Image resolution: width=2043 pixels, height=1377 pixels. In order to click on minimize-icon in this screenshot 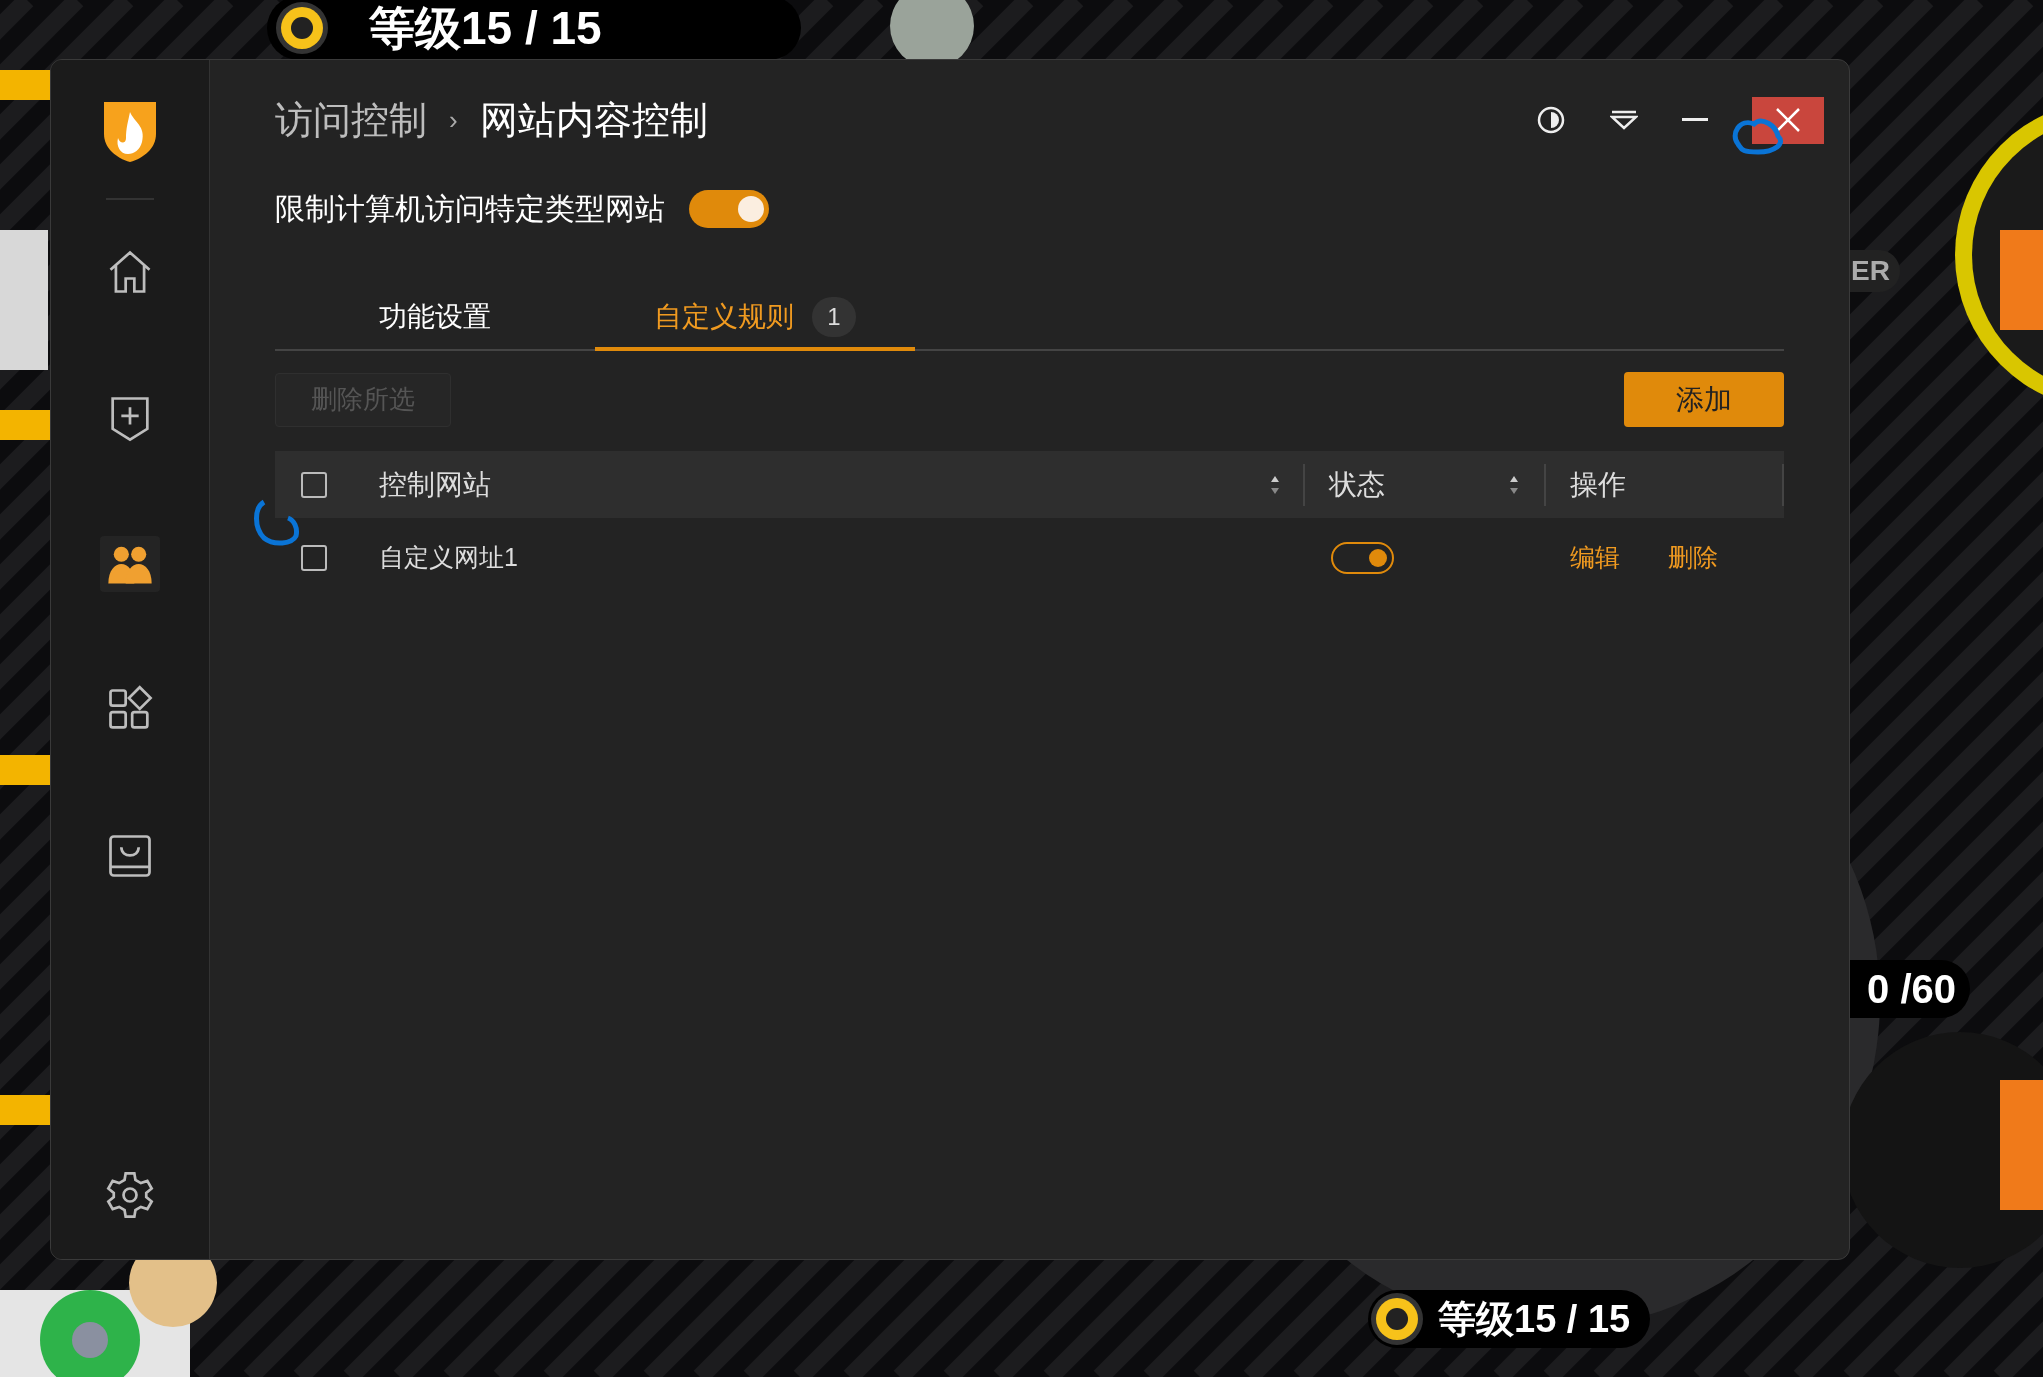, I will do `click(1695, 120)`.